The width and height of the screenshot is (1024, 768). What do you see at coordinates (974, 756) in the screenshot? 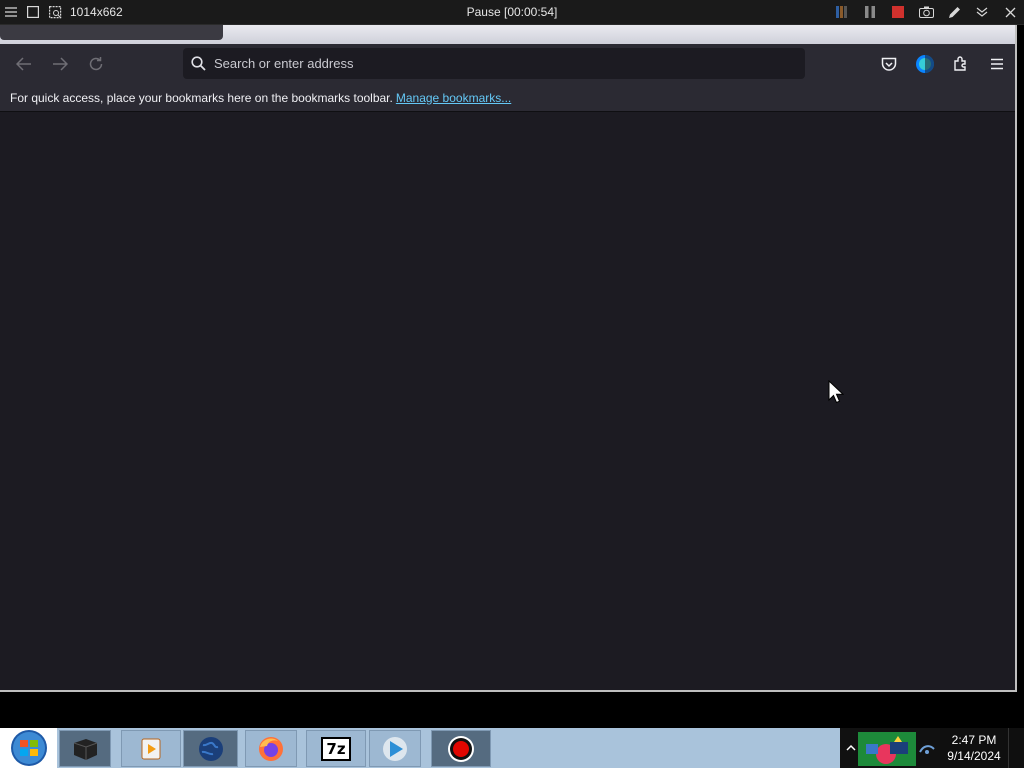
I see `clock-date: 9/14/2024` at bounding box center [974, 756].